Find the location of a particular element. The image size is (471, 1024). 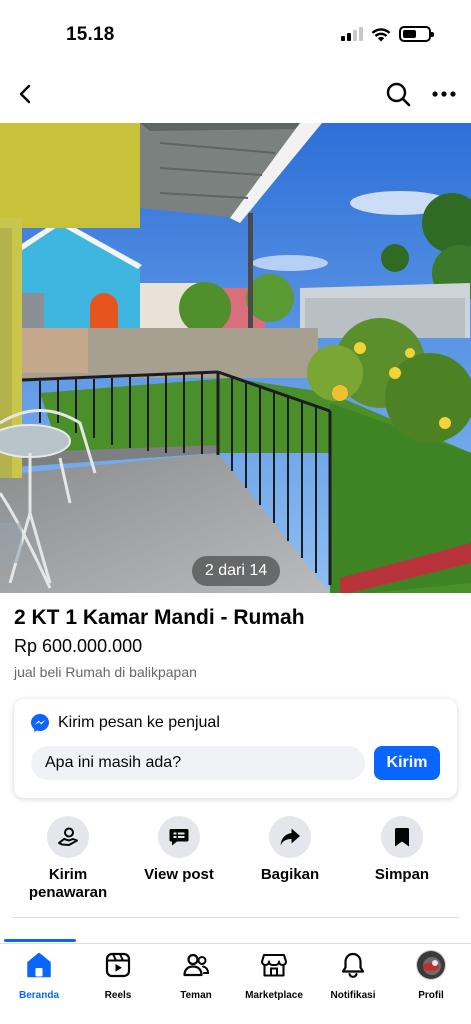

message-seller-label: Kirim pesan ke penjual is located at coordinates (139, 722).